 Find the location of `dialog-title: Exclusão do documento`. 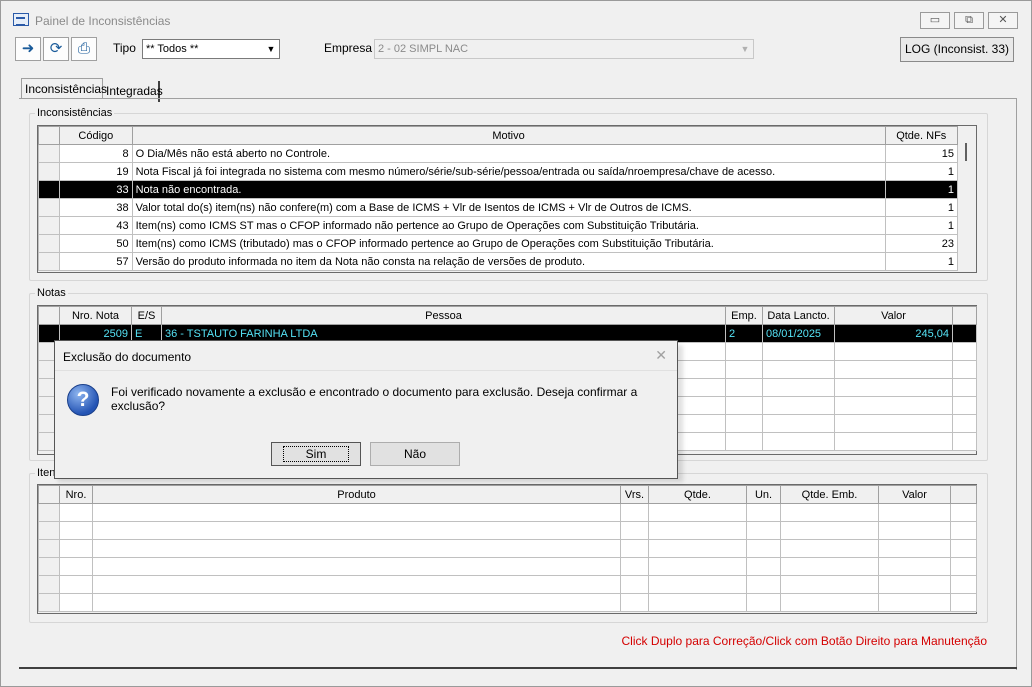

dialog-title: Exclusão do documento is located at coordinates (127, 357).